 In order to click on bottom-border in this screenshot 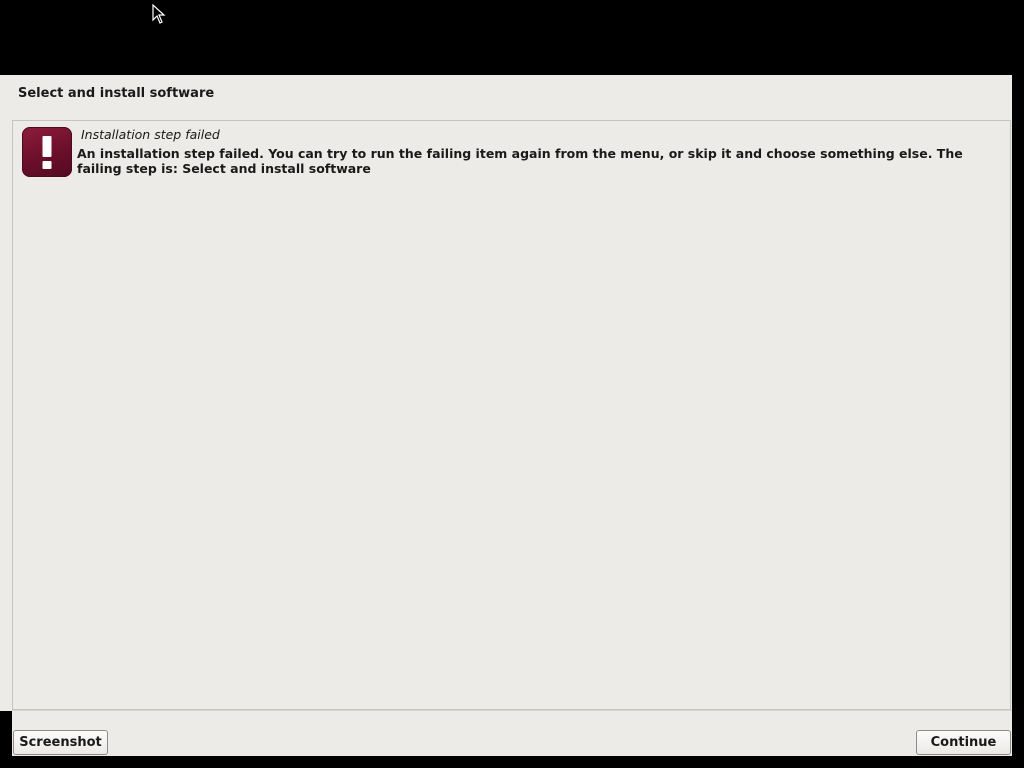, I will do `click(512, 762)`.